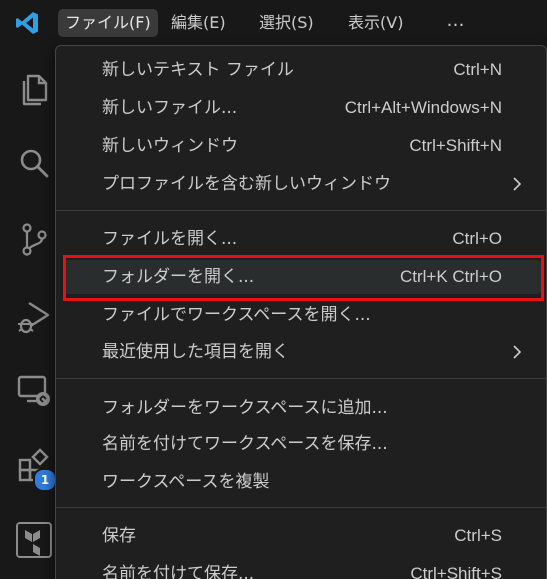 This screenshot has height=579, width=547. Describe the element at coordinates (456, 571) in the screenshot. I see `menu-item-shortcut: Ctrl+Shift+S` at that location.